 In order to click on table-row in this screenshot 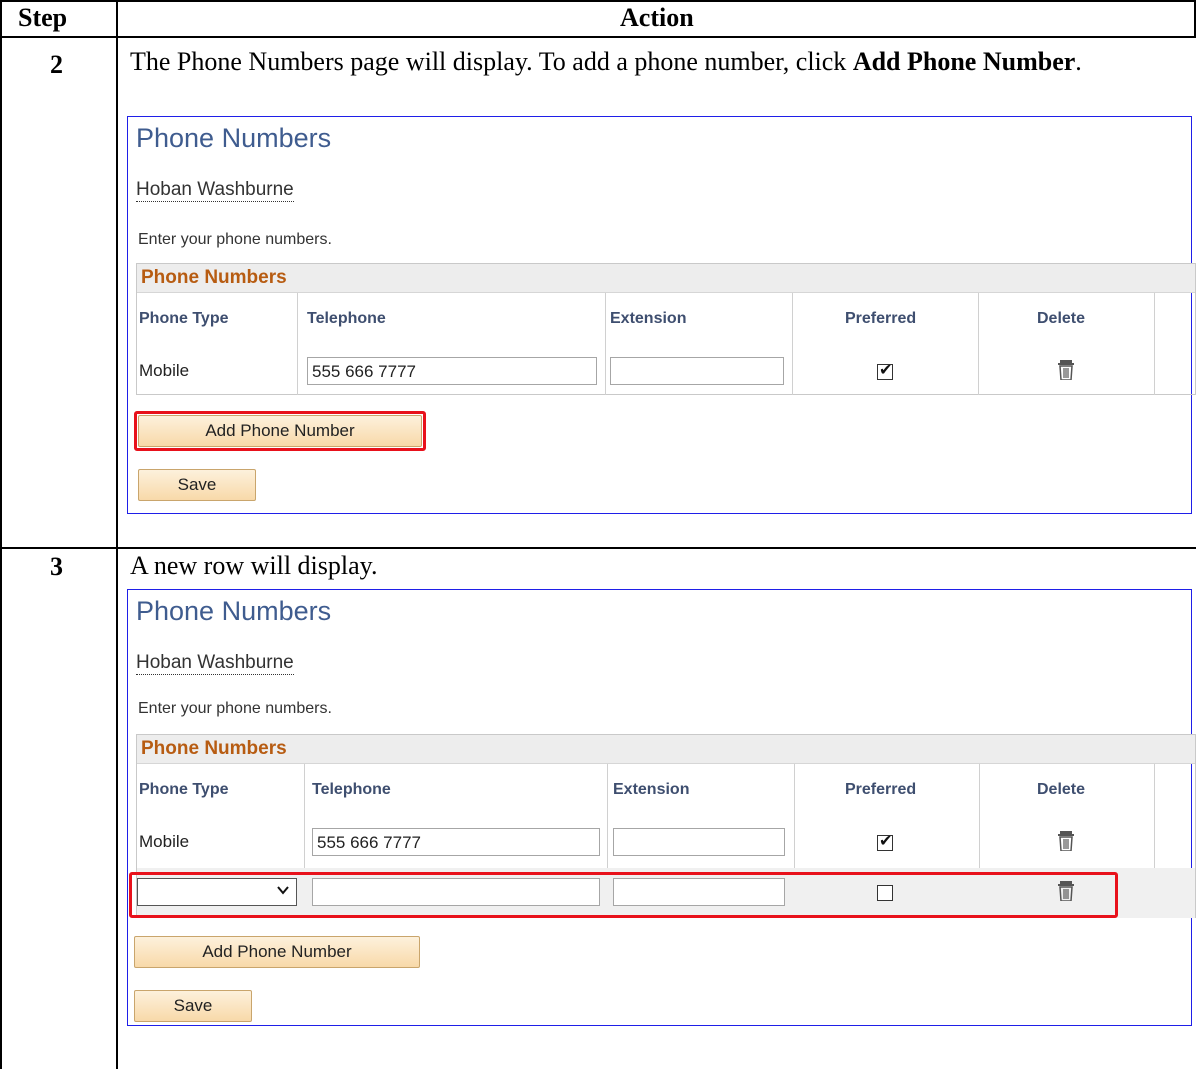, I will do `click(666, 893)`.